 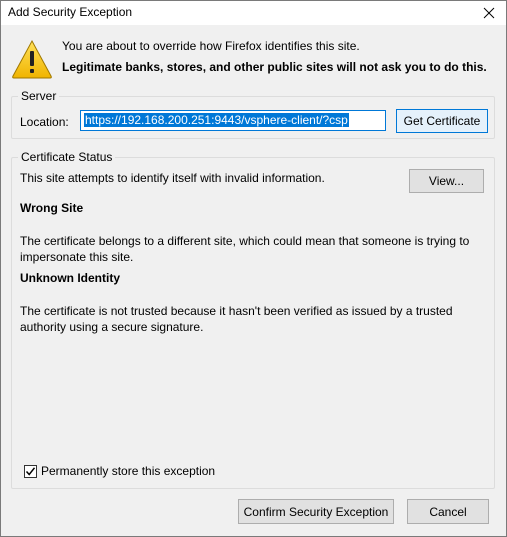 I want to click on wrong-site-title: Wrong Site, so click(x=52, y=208).